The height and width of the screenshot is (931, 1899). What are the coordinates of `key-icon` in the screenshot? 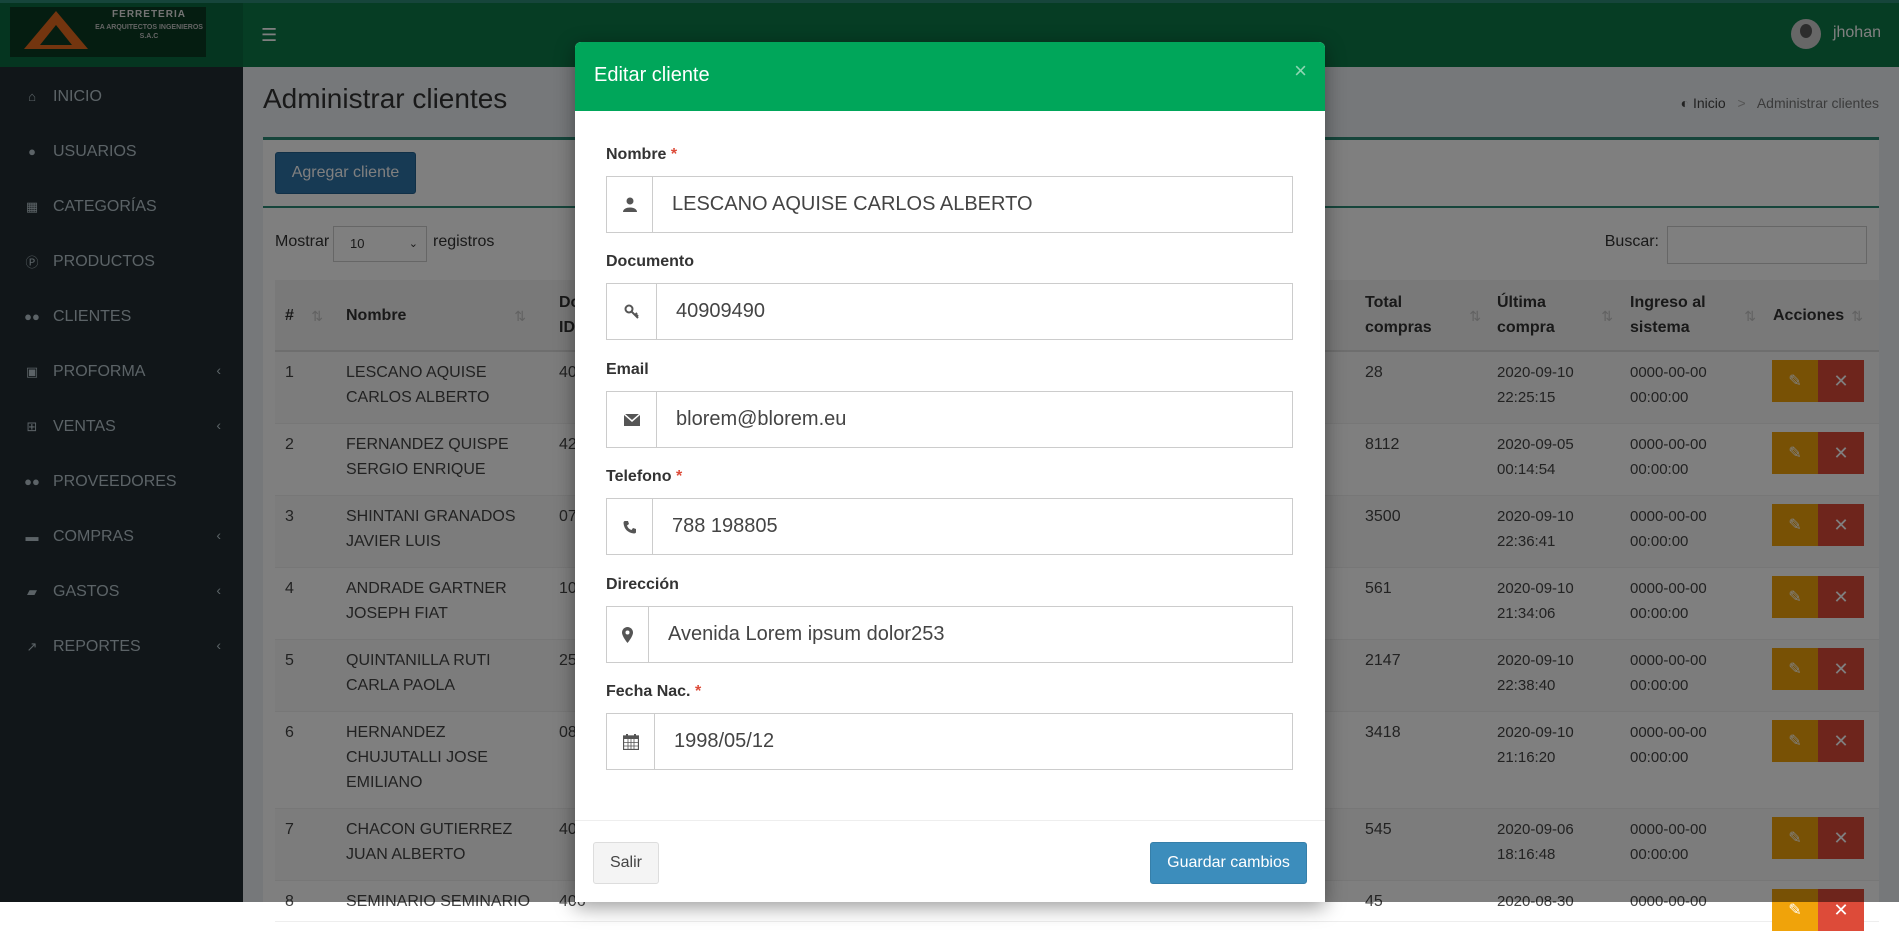 It's located at (632, 311).